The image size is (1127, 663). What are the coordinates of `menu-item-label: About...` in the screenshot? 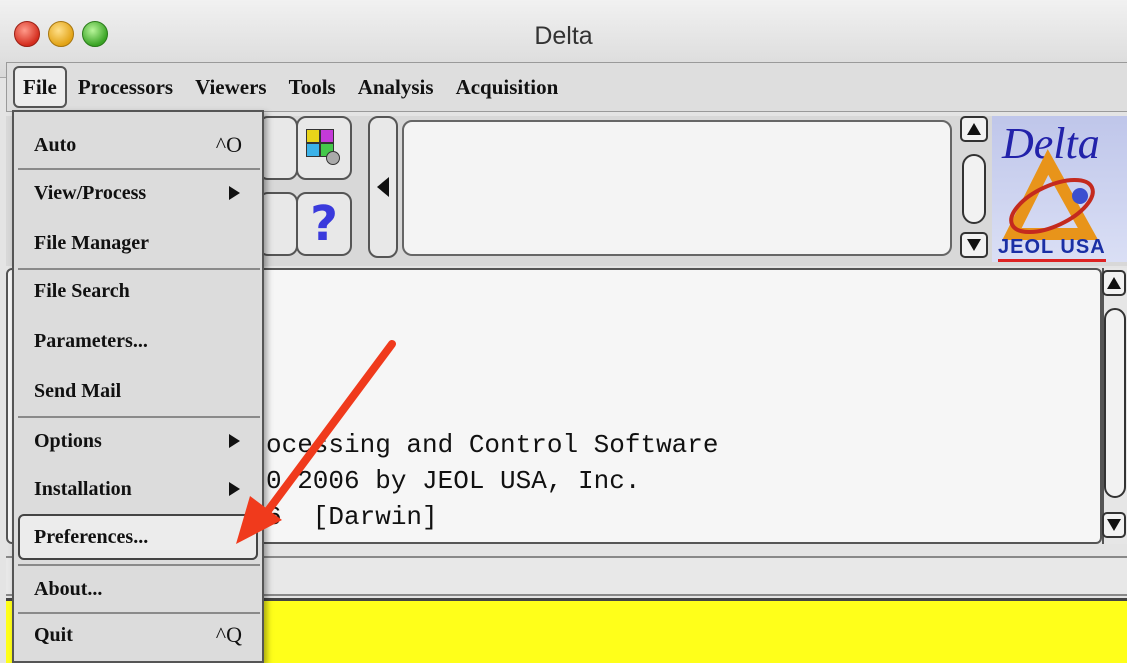 It's located at (68, 588).